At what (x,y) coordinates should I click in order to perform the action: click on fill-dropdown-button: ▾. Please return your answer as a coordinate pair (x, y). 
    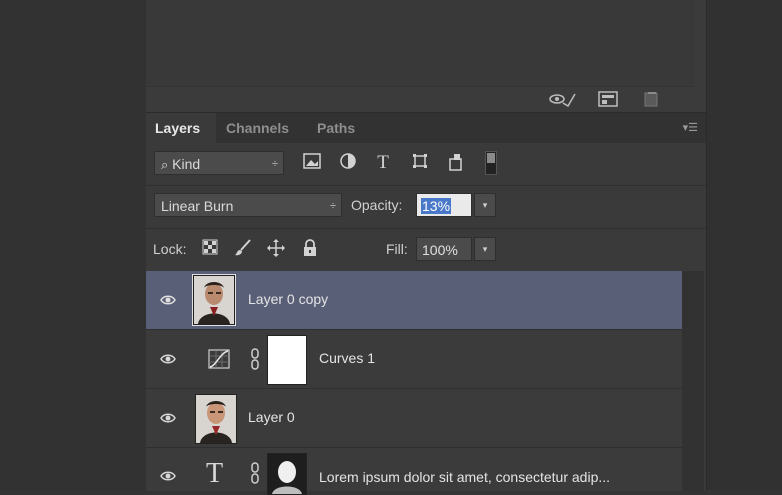
    Looking at the image, I should click on (485, 249).